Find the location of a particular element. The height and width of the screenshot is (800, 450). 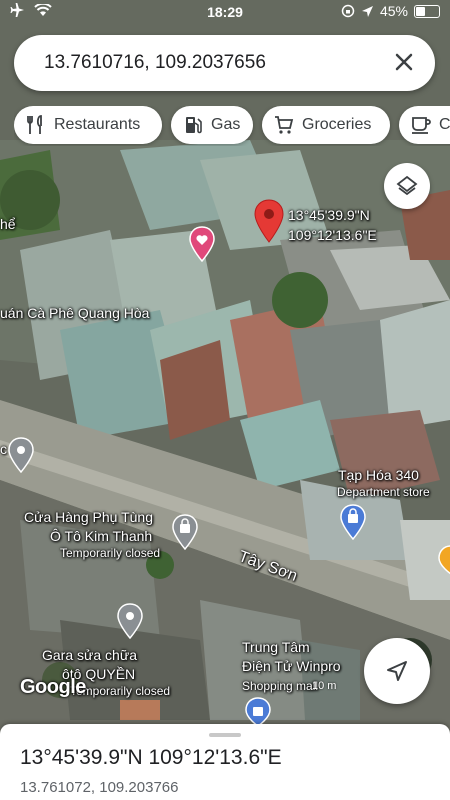

navigate-button is located at coordinates (397, 671).